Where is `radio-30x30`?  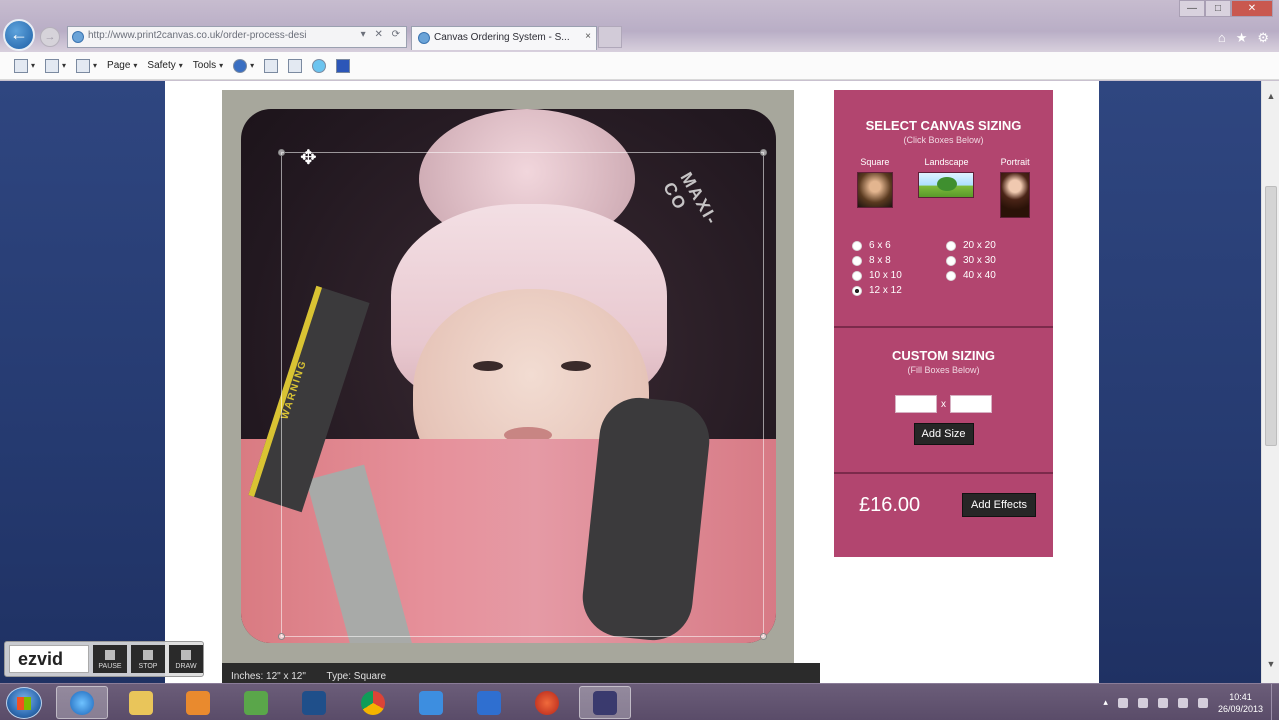
radio-30x30 is located at coordinates (951, 260).